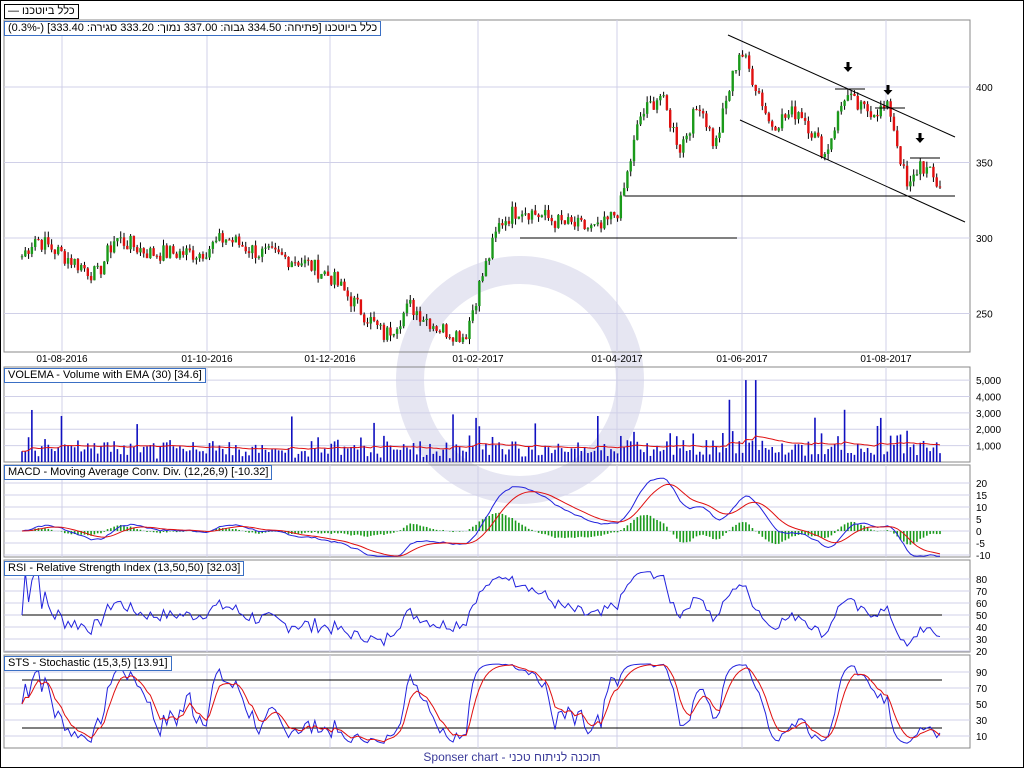 The height and width of the screenshot is (768, 1024). Describe the element at coordinates (988, 447) in the screenshot. I see `y-tick-label: 1,000` at that location.